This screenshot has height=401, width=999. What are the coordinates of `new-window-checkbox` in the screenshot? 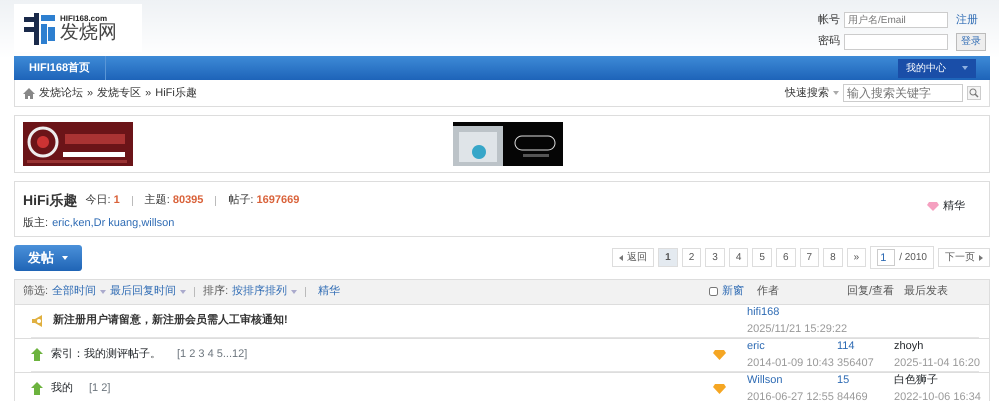 It's located at (713, 291).